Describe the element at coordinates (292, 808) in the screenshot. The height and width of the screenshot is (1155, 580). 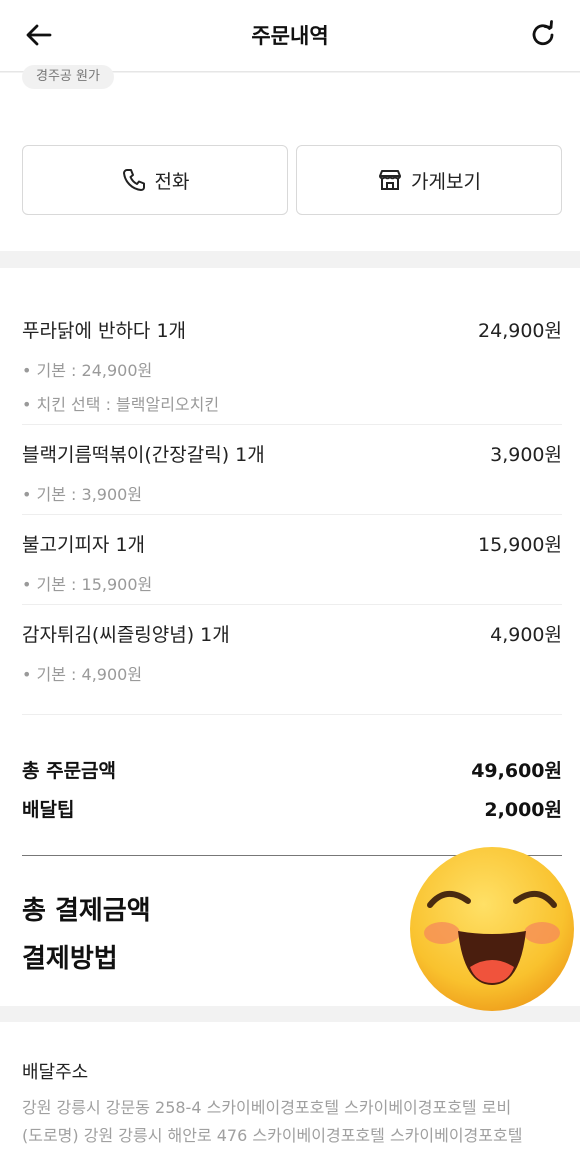
I see `delivery-tip-row: 배달팁 2,000원` at that location.